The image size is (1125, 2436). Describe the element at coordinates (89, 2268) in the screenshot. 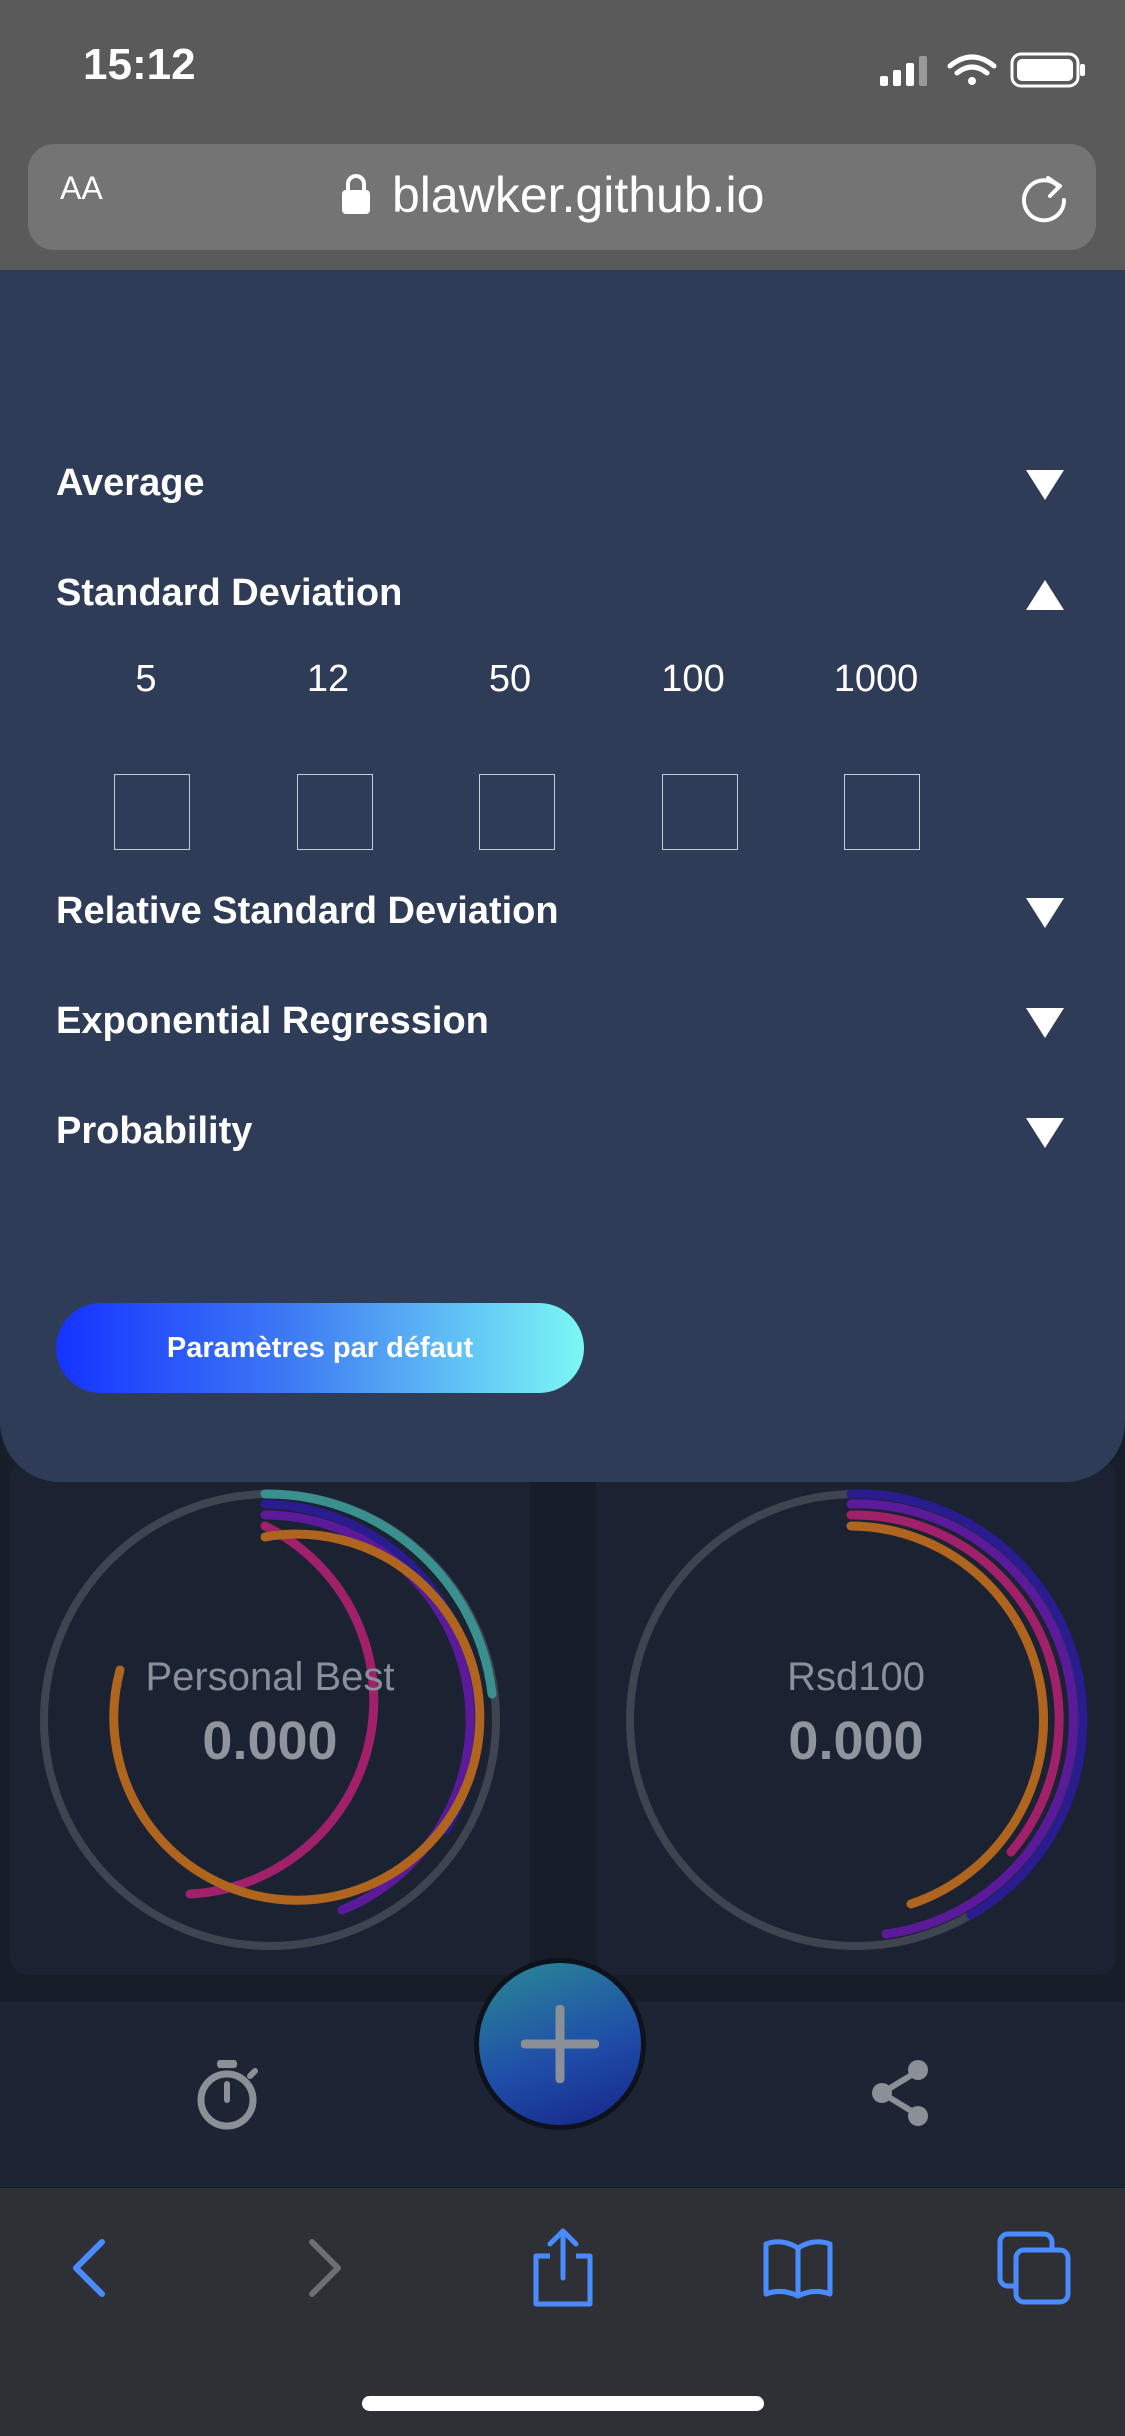

I see `back-icon` at that location.